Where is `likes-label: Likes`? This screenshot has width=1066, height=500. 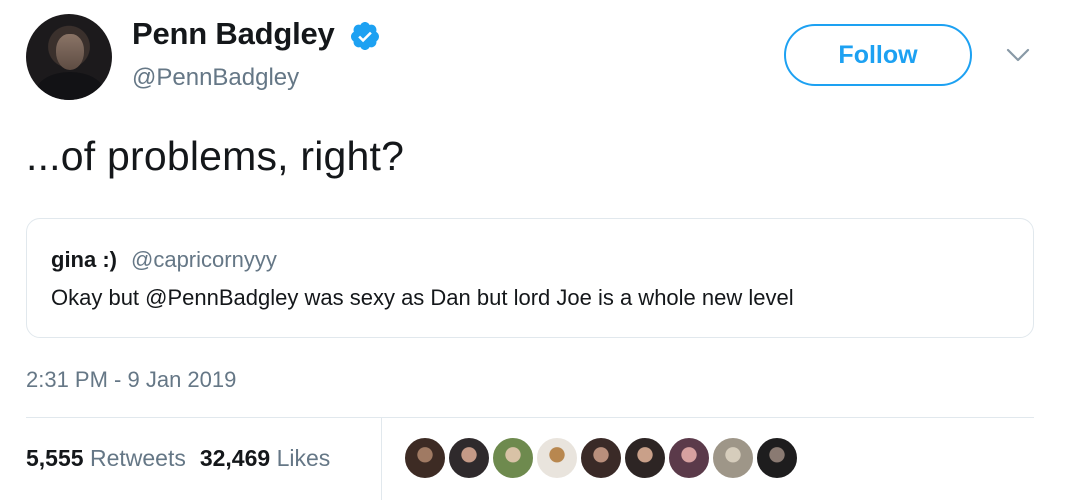 likes-label: Likes is located at coordinates (303, 458).